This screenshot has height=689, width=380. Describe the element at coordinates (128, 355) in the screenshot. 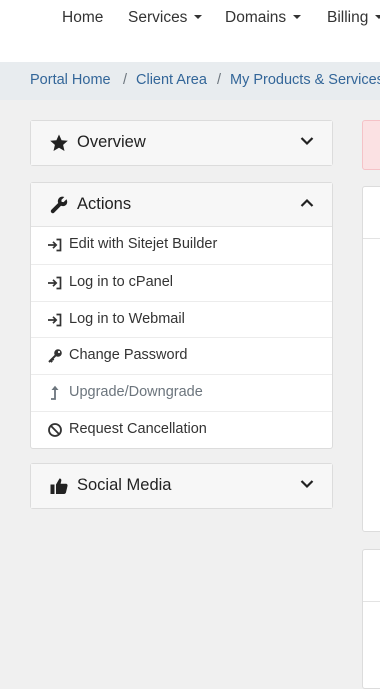

I see `action-label: Change Password` at that location.